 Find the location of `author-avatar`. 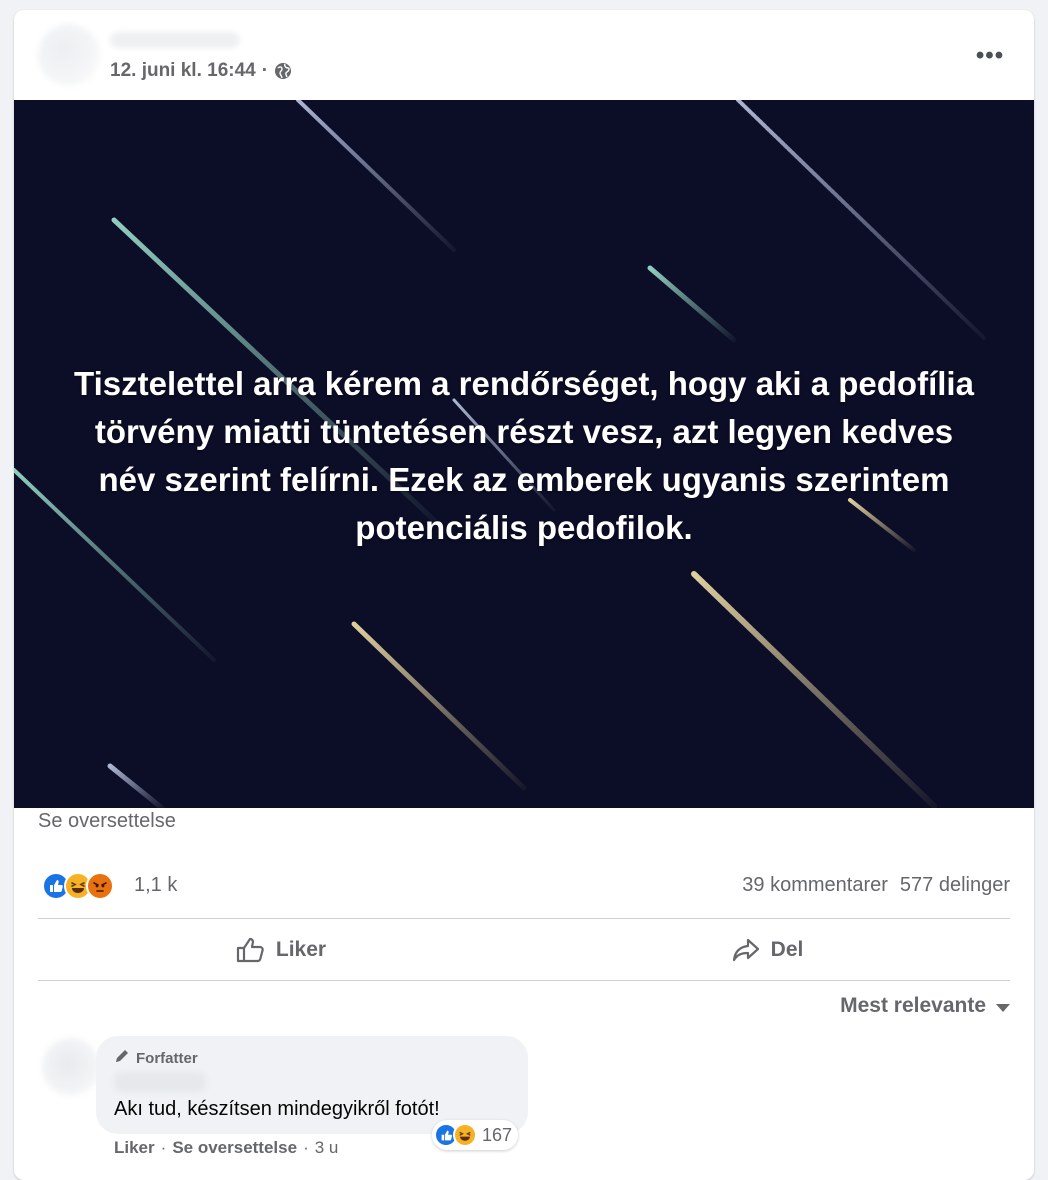

author-avatar is located at coordinates (69, 55).